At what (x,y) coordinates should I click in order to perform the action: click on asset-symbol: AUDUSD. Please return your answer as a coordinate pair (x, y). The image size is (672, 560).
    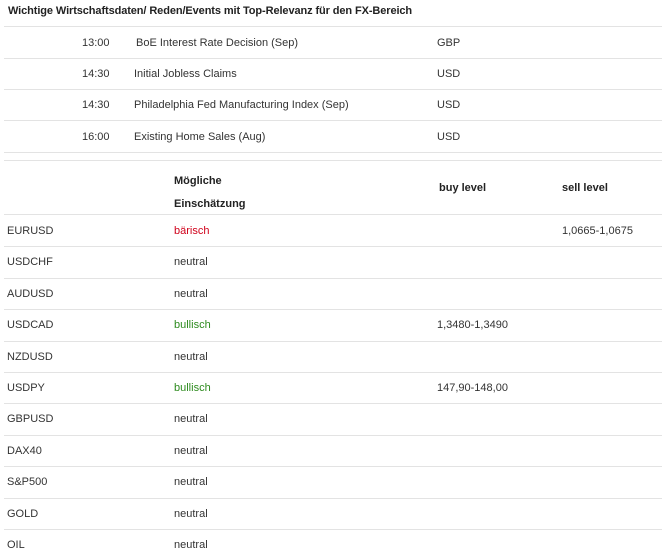
    Looking at the image, I should click on (30, 294).